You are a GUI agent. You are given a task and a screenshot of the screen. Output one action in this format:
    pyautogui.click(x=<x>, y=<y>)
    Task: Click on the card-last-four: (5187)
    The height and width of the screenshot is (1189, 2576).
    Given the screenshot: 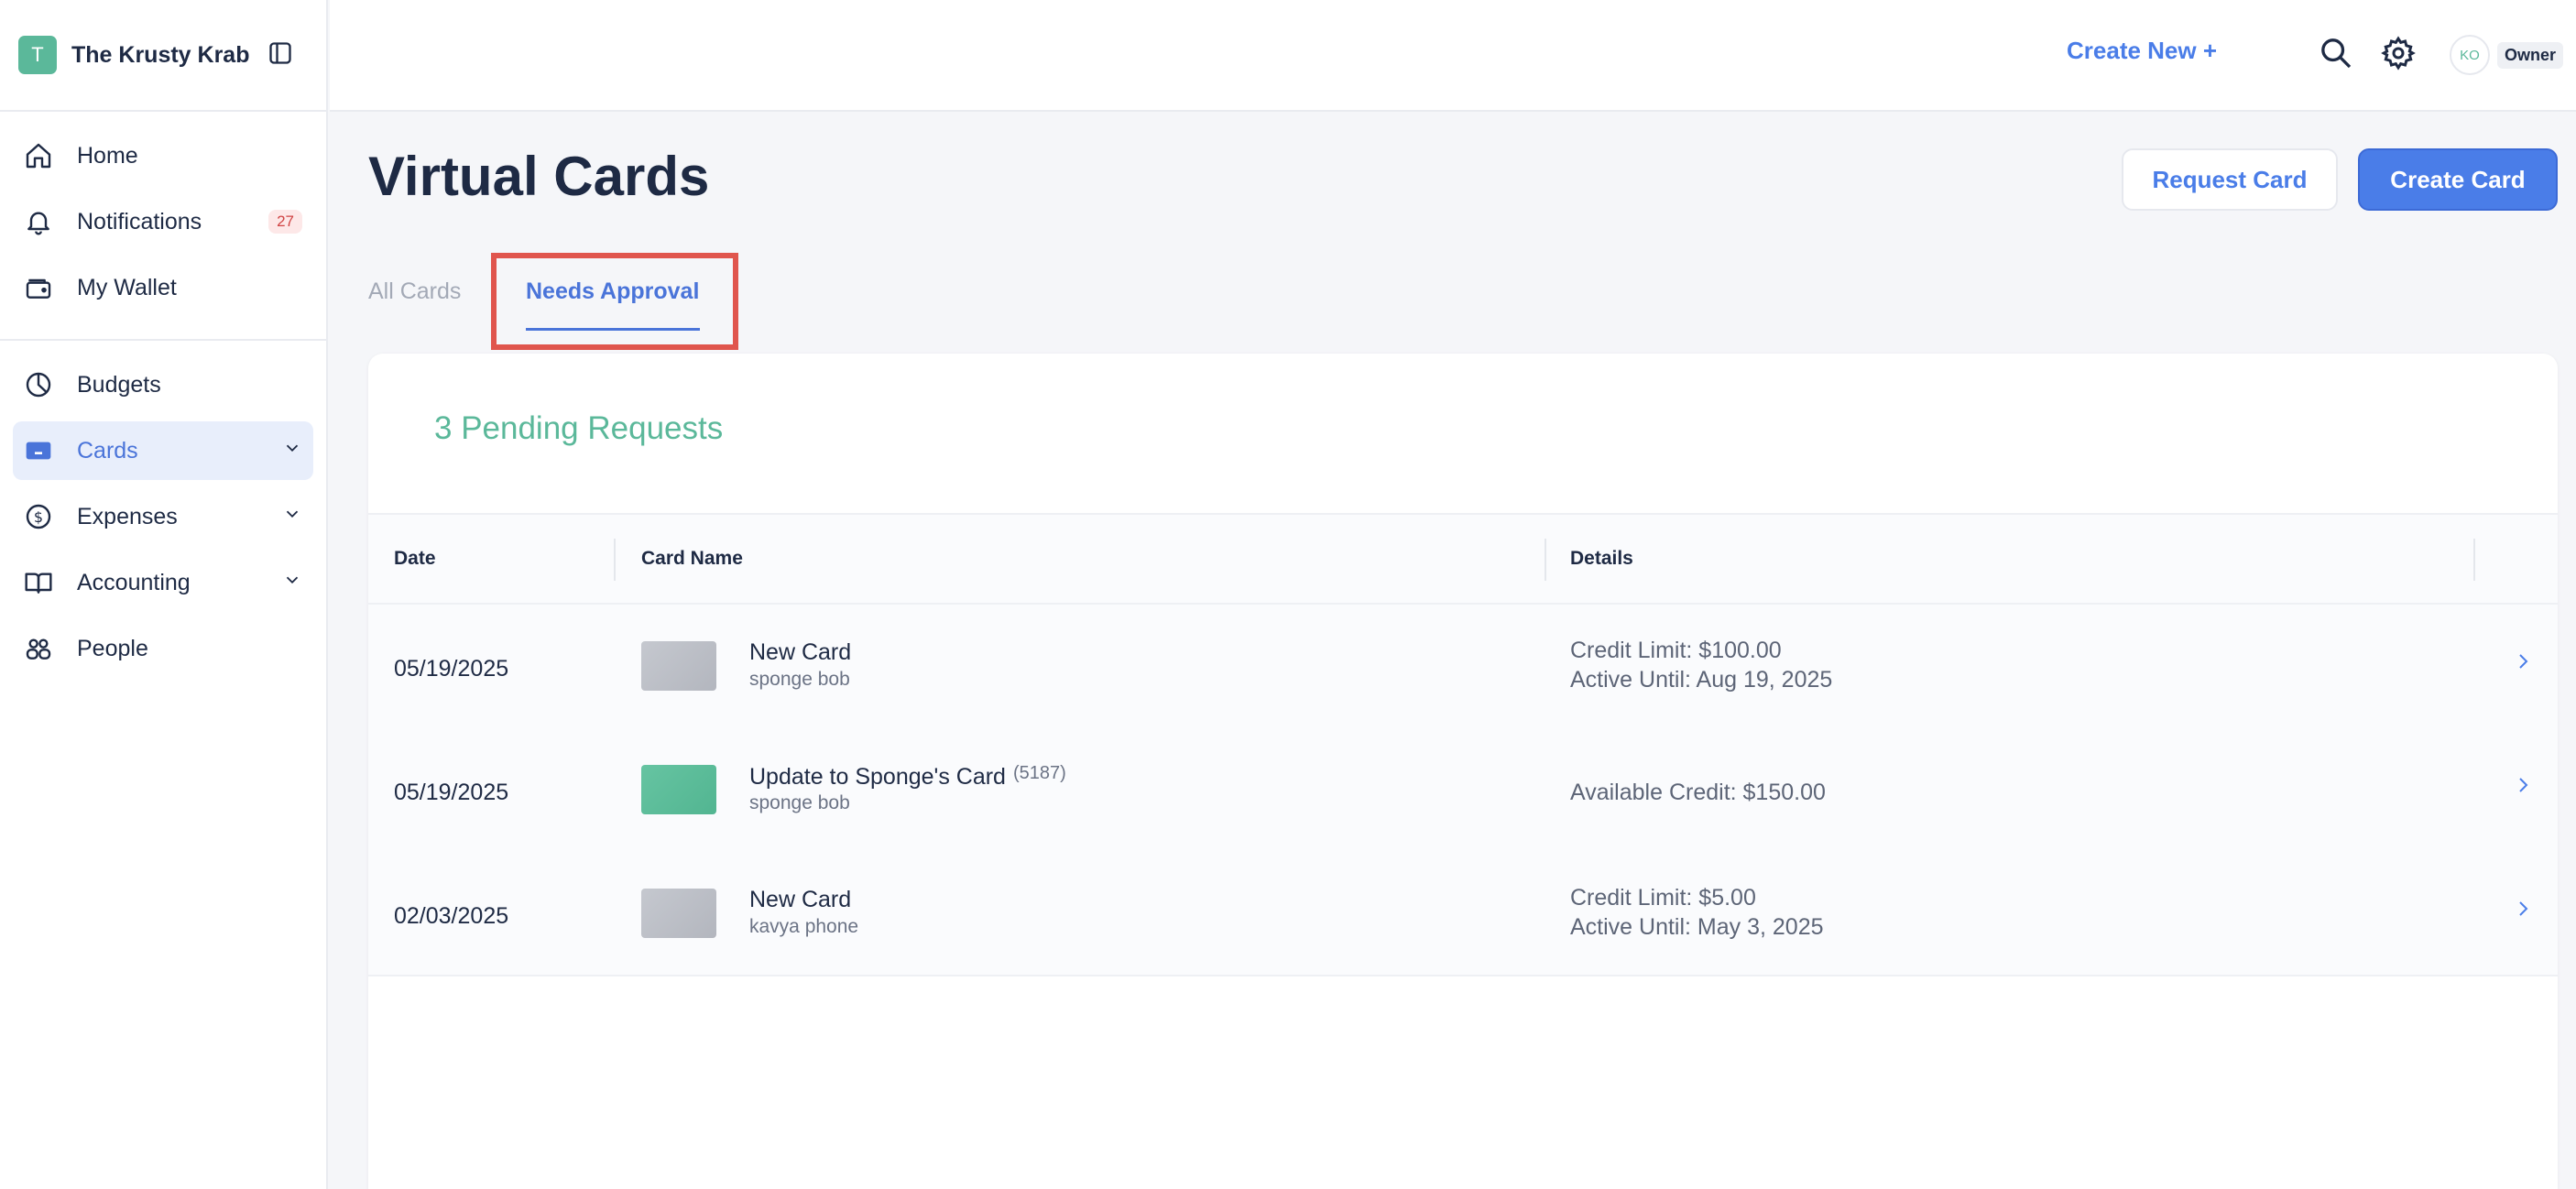 What is the action you would take?
    pyautogui.click(x=1039, y=773)
    